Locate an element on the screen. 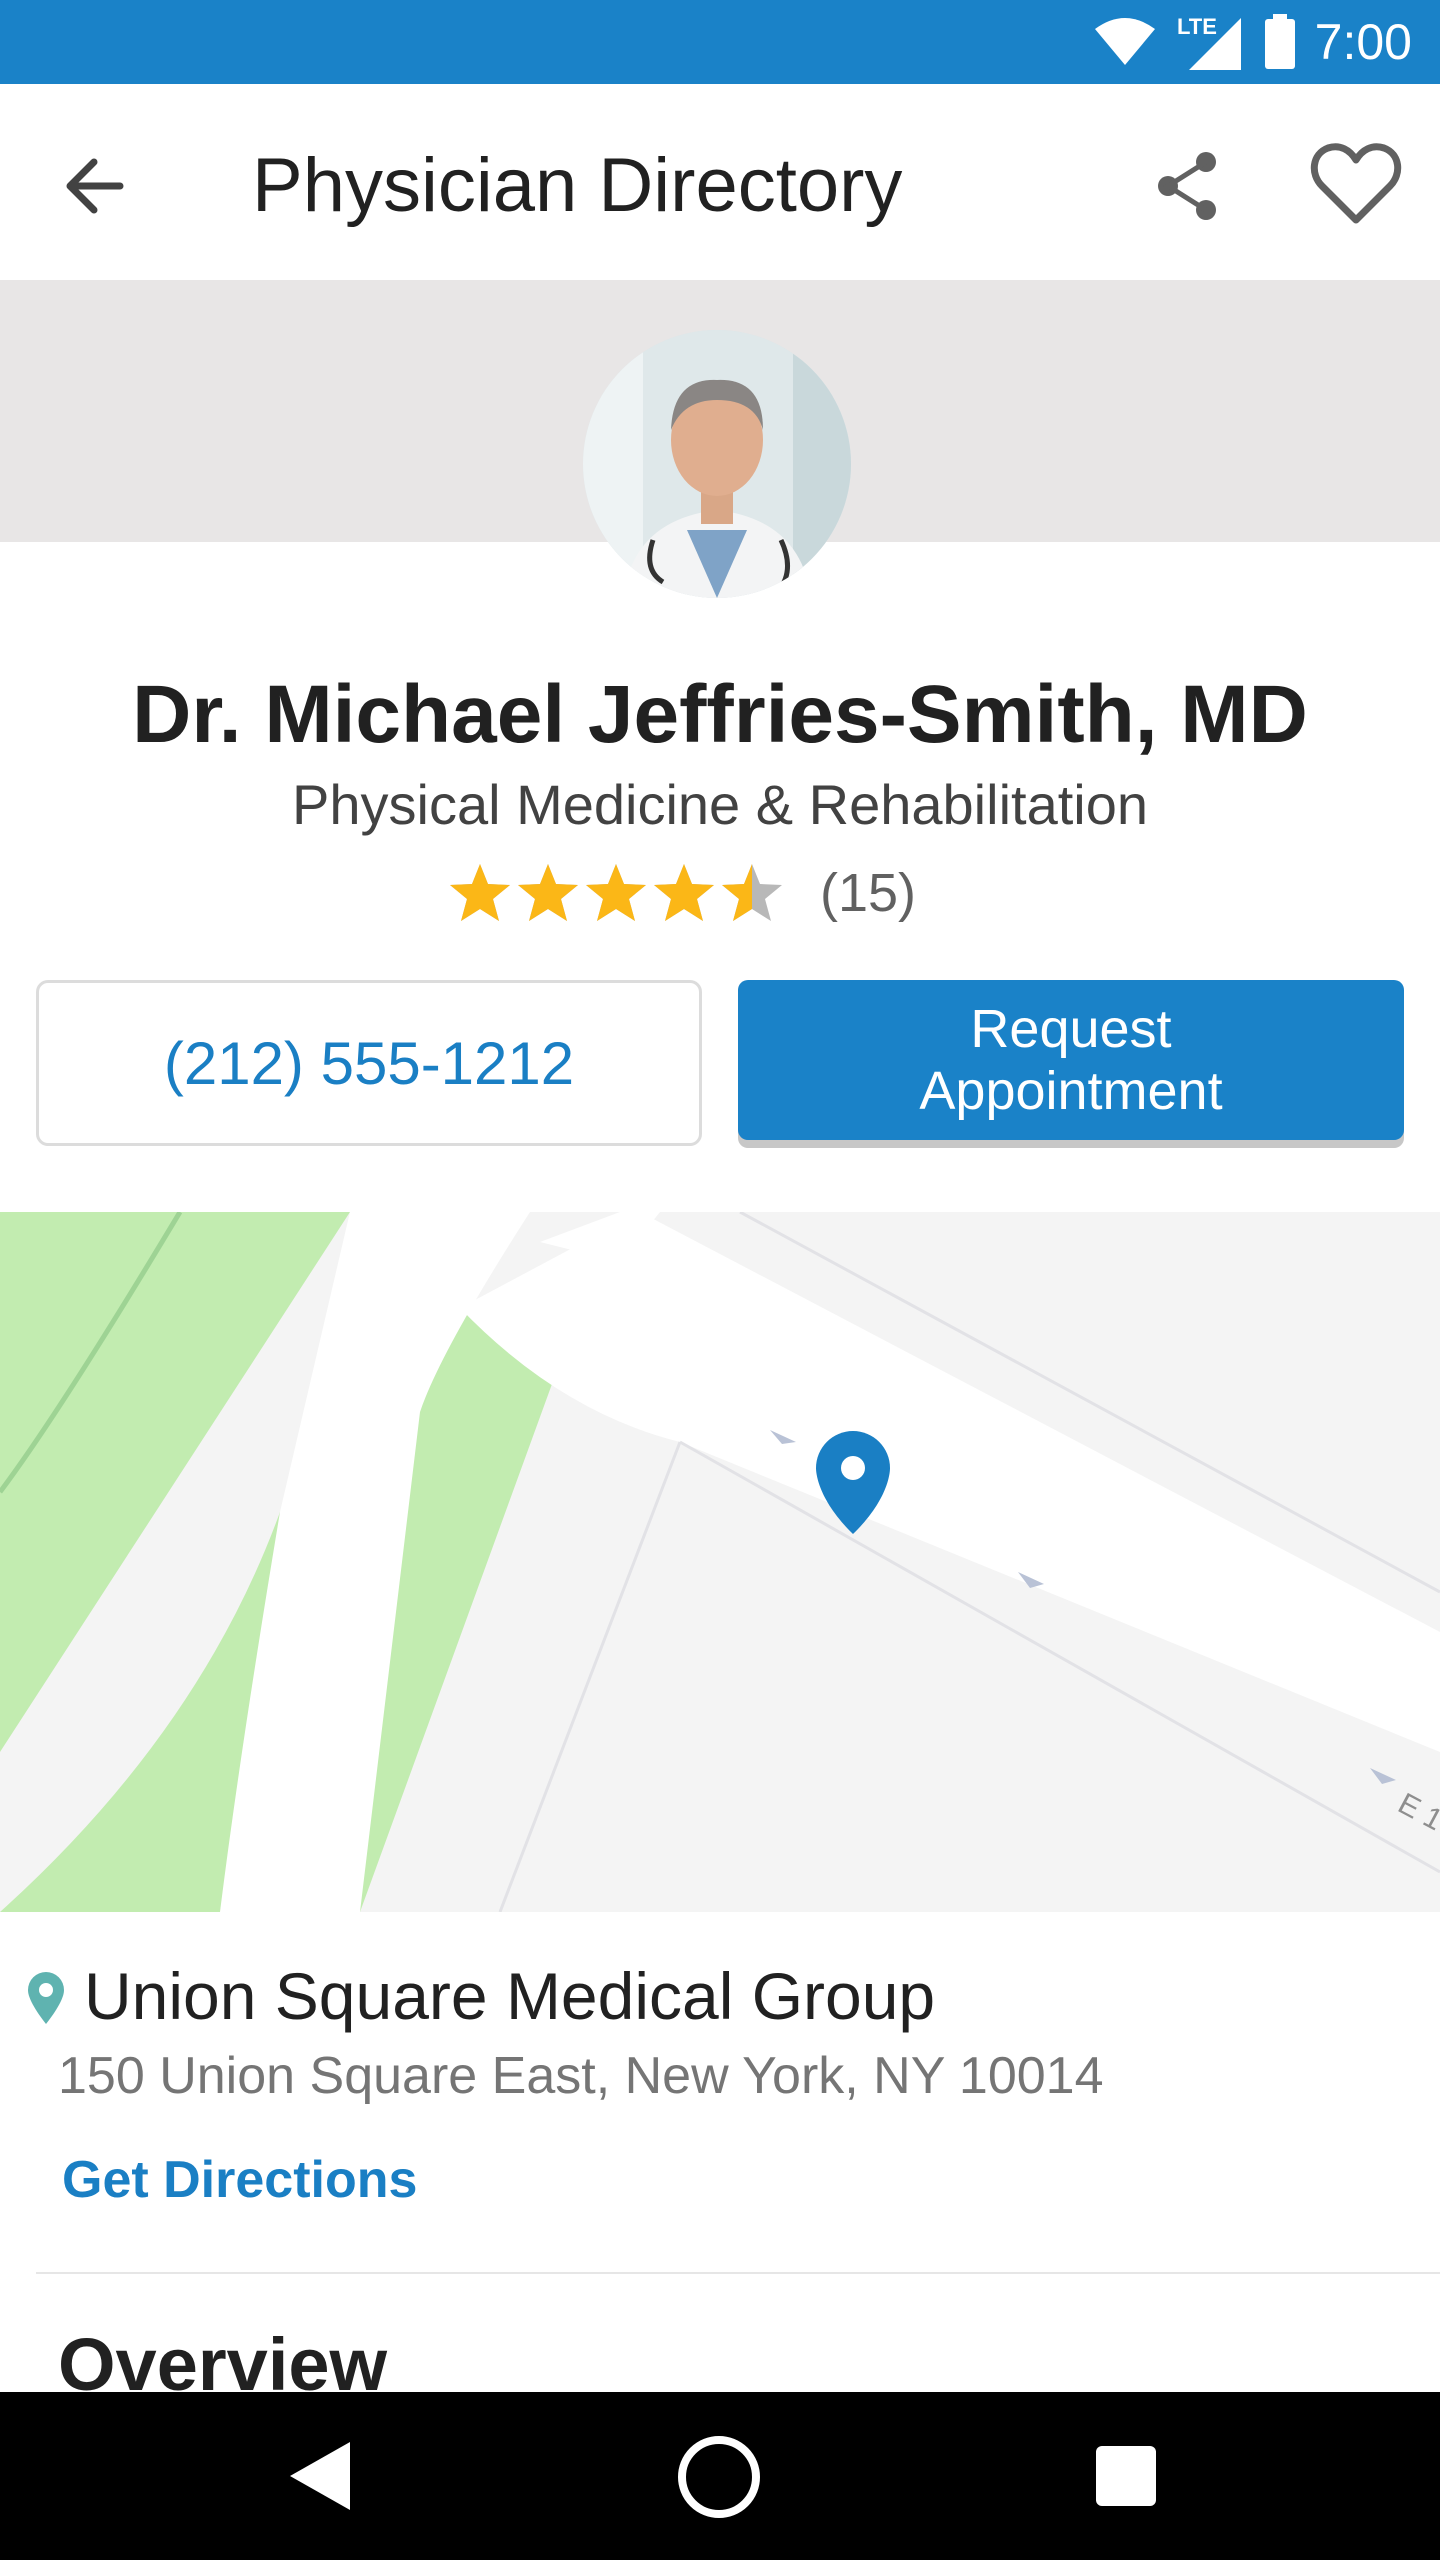 The width and height of the screenshot is (1440, 2560). status-bar: LTE 7:00 is located at coordinates (720, 42).